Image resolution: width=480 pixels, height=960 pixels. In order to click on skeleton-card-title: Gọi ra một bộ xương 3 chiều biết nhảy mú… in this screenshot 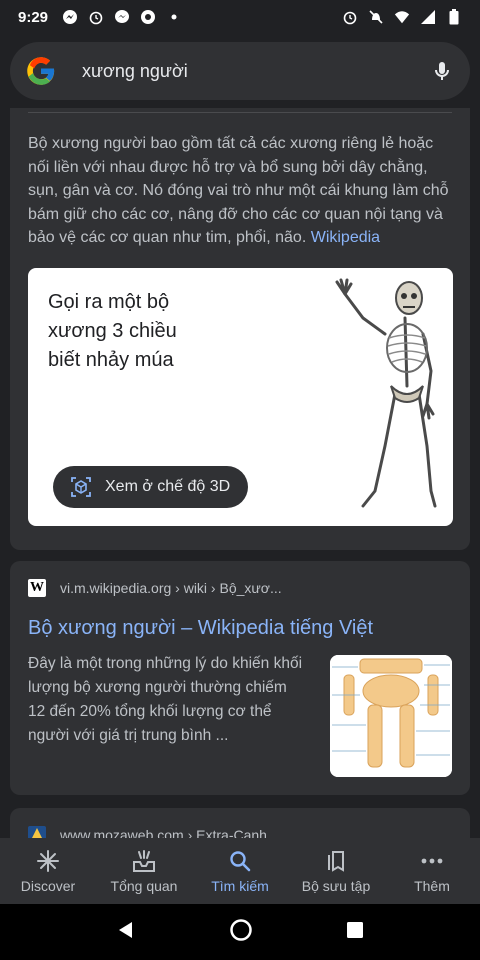, I will do `click(112, 331)`.